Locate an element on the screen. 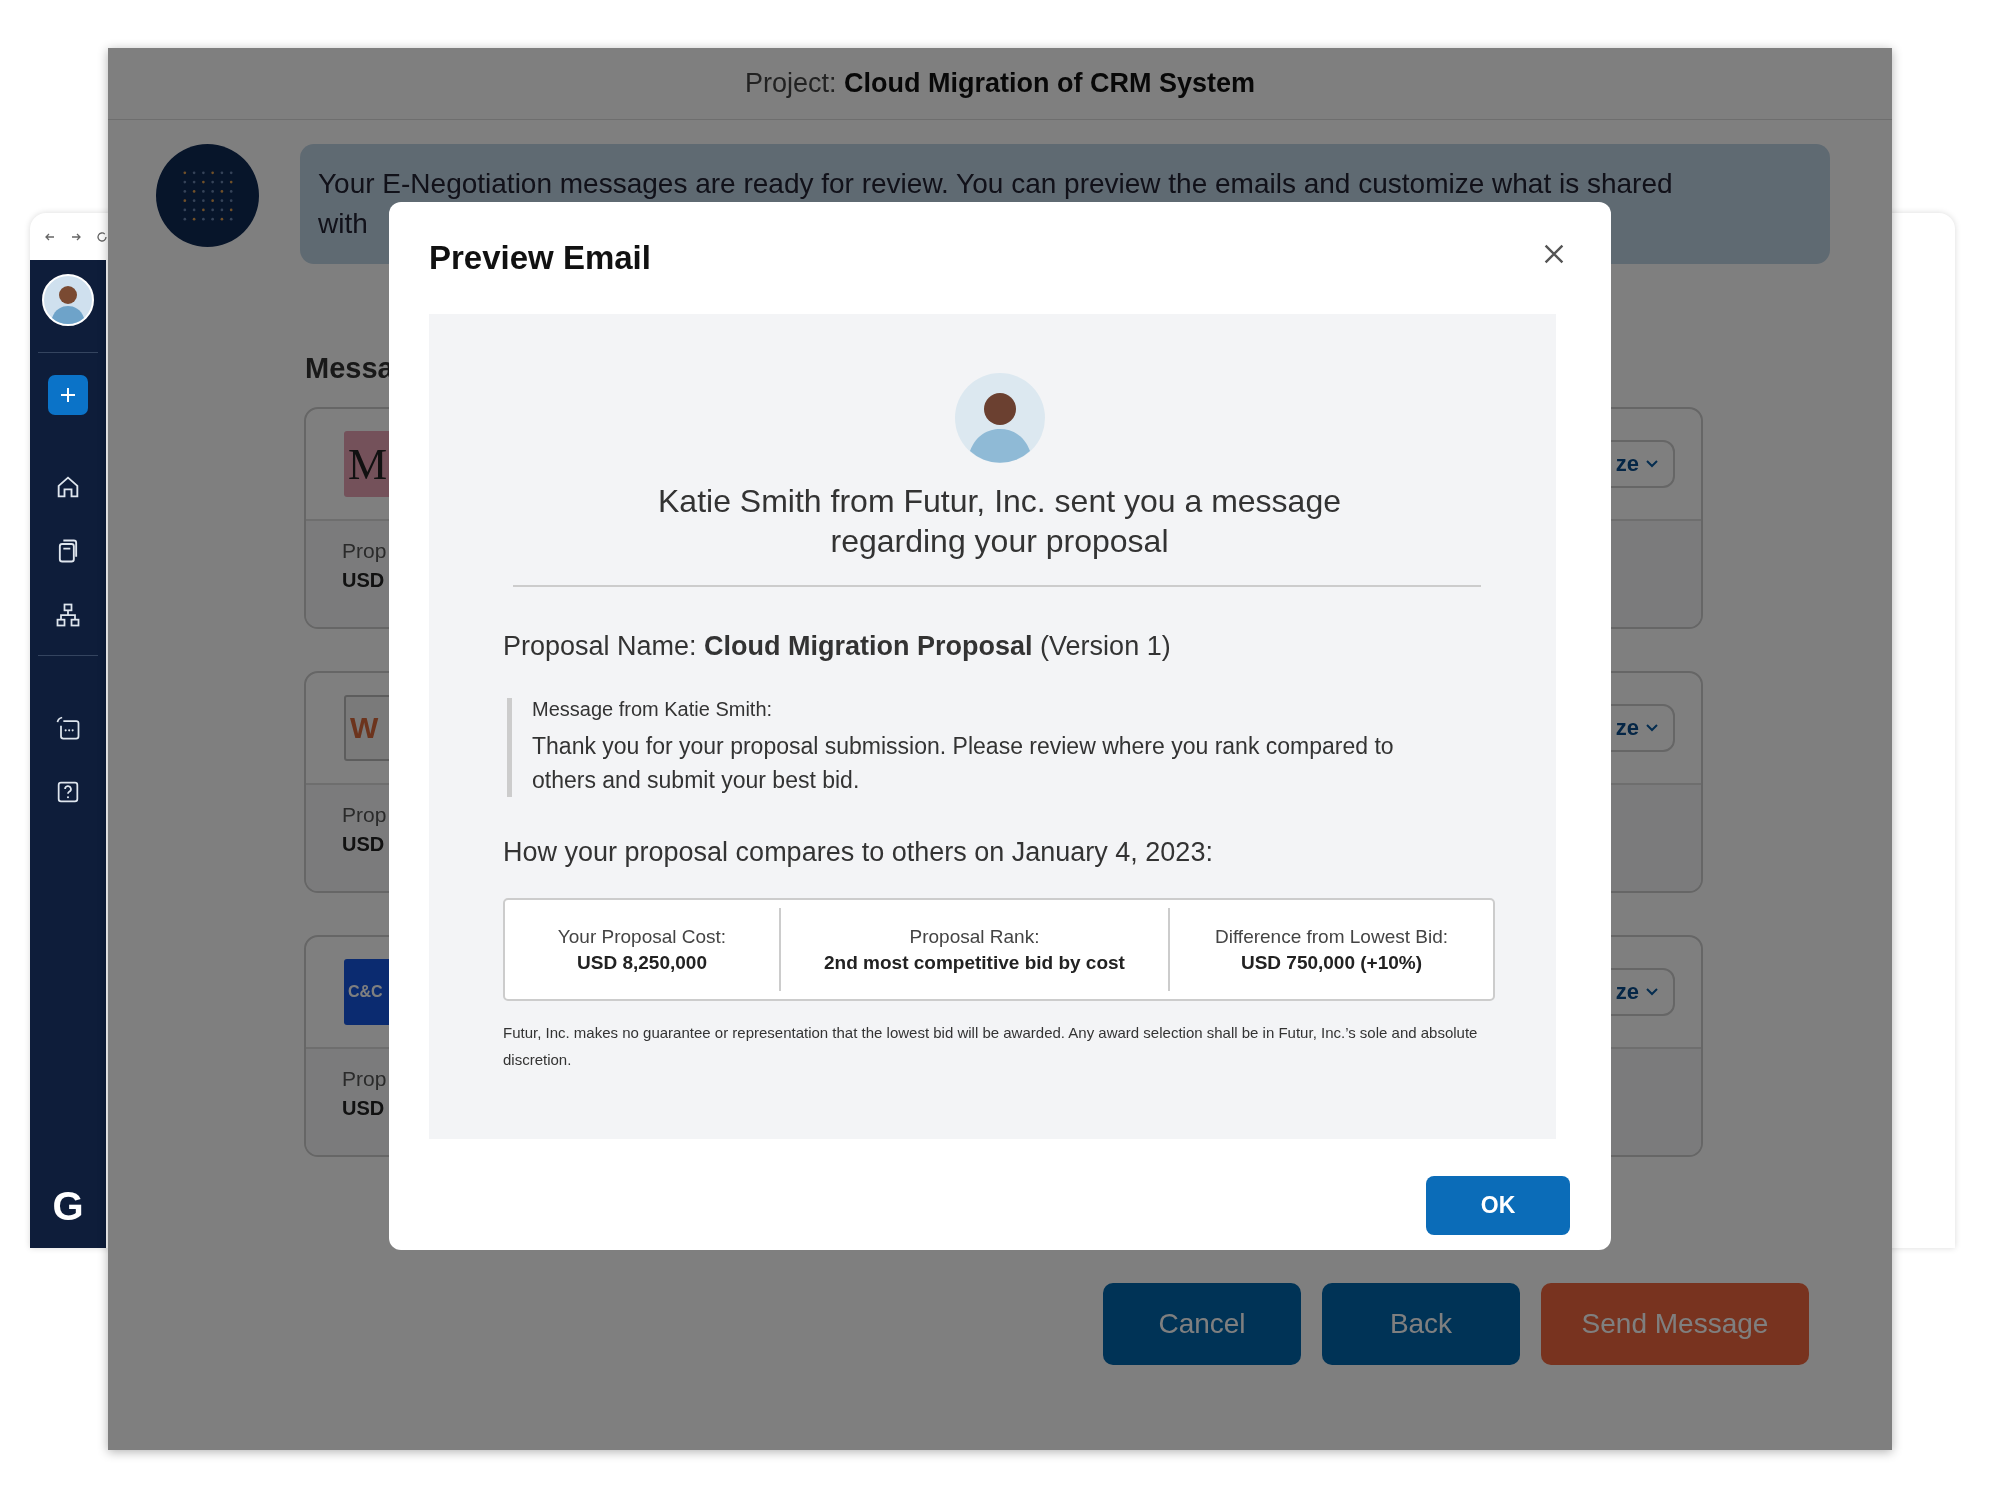  footer-button: Cancel is located at coordinates (1202, 1324).